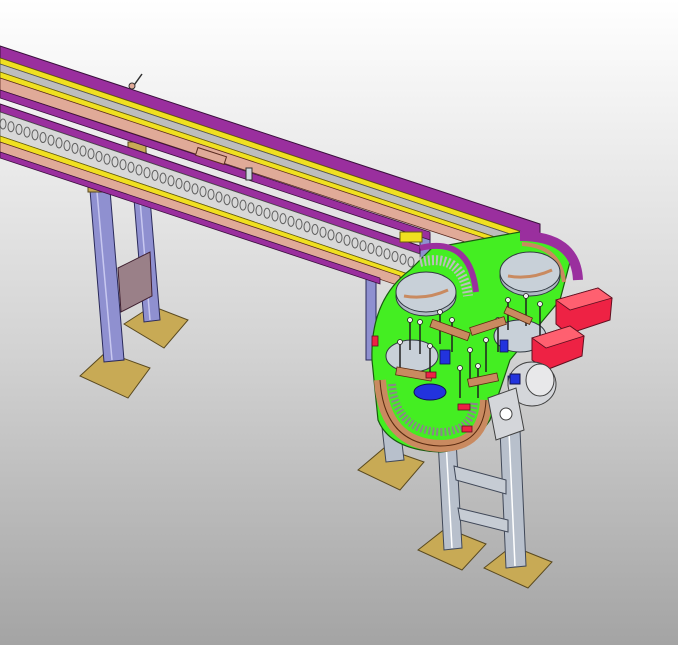 The image size is (678, 645). Describe the element at coordinates (411, 237) in the screenshot. I see `rail-bracket` at that location.